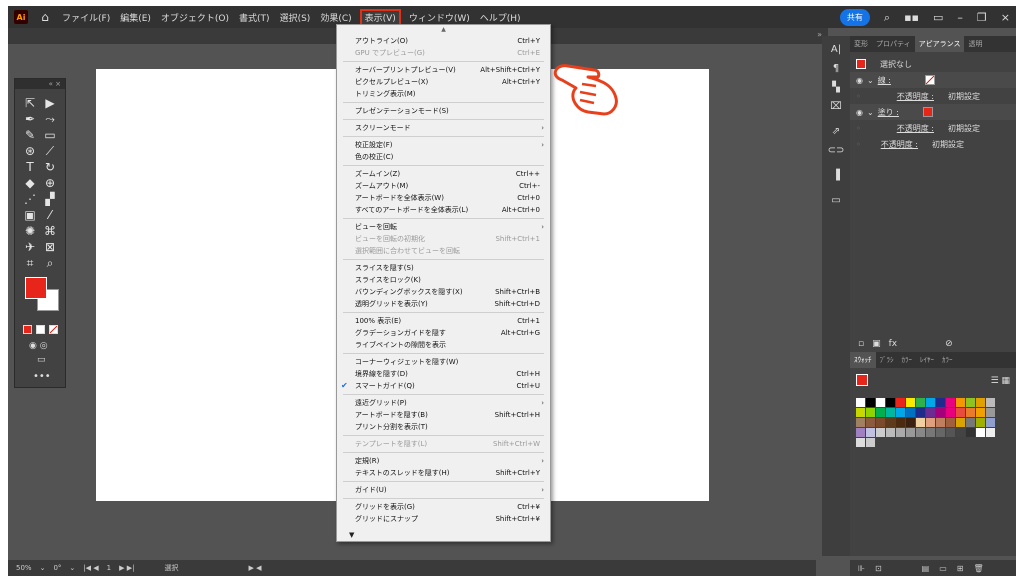  Describe the element at coordinates (443, 507) in the screenshot. I see `view-menu-item: グリッドを表示(G) Ctrl+¥` at that location.